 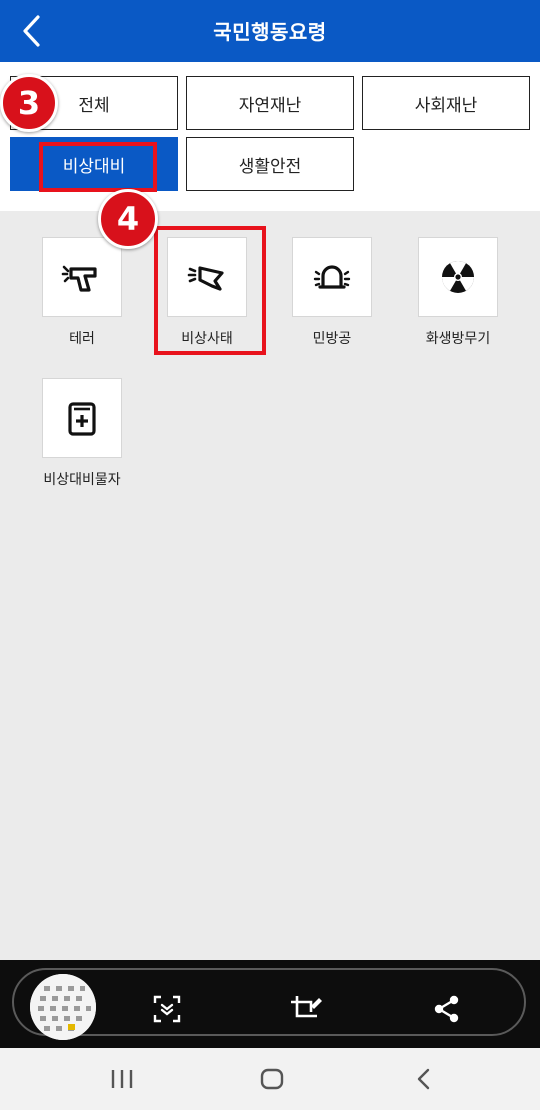 I want to click on highlight-box-item, so click(x=210, y=290).